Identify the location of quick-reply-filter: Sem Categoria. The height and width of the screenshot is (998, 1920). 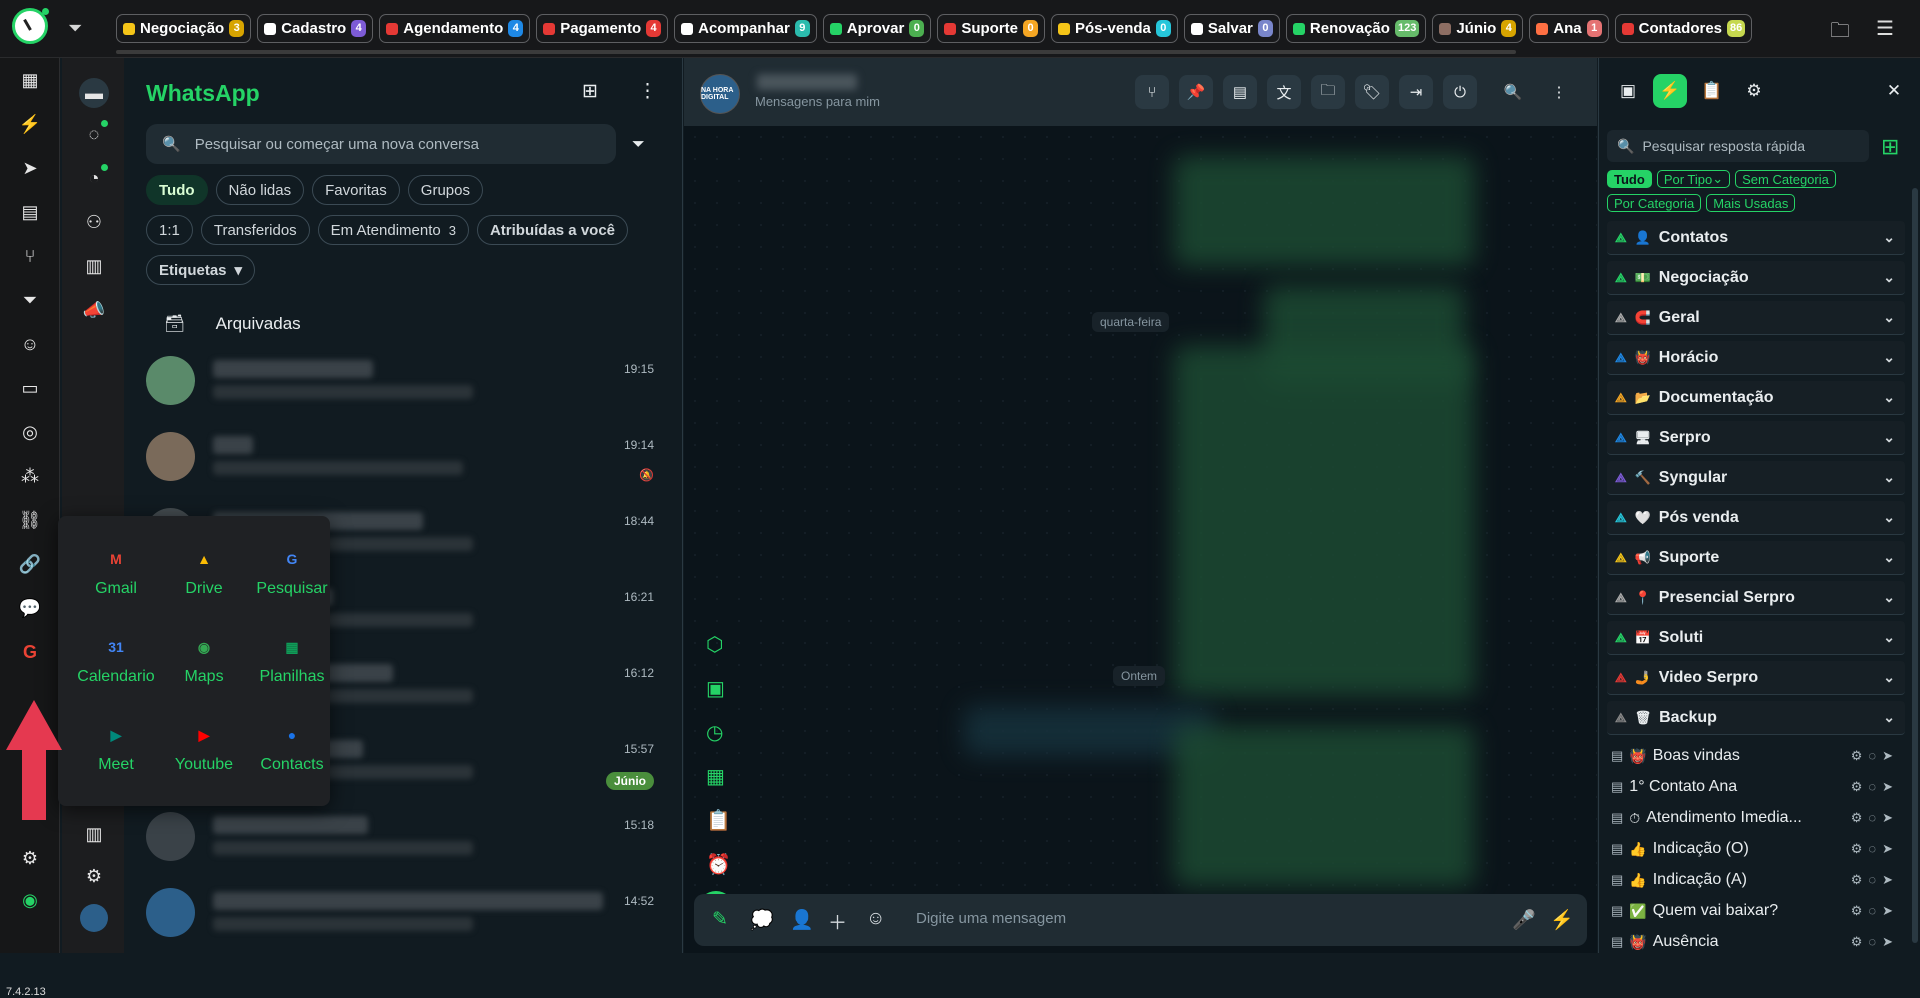
(1785, 179).